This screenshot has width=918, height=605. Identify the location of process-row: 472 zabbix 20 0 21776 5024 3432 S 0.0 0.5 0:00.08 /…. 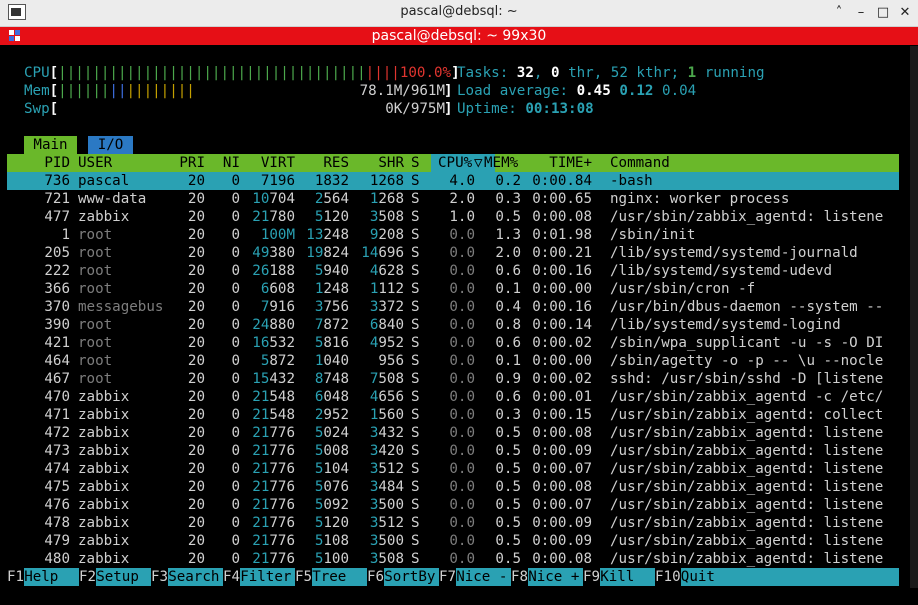
(453, 433).